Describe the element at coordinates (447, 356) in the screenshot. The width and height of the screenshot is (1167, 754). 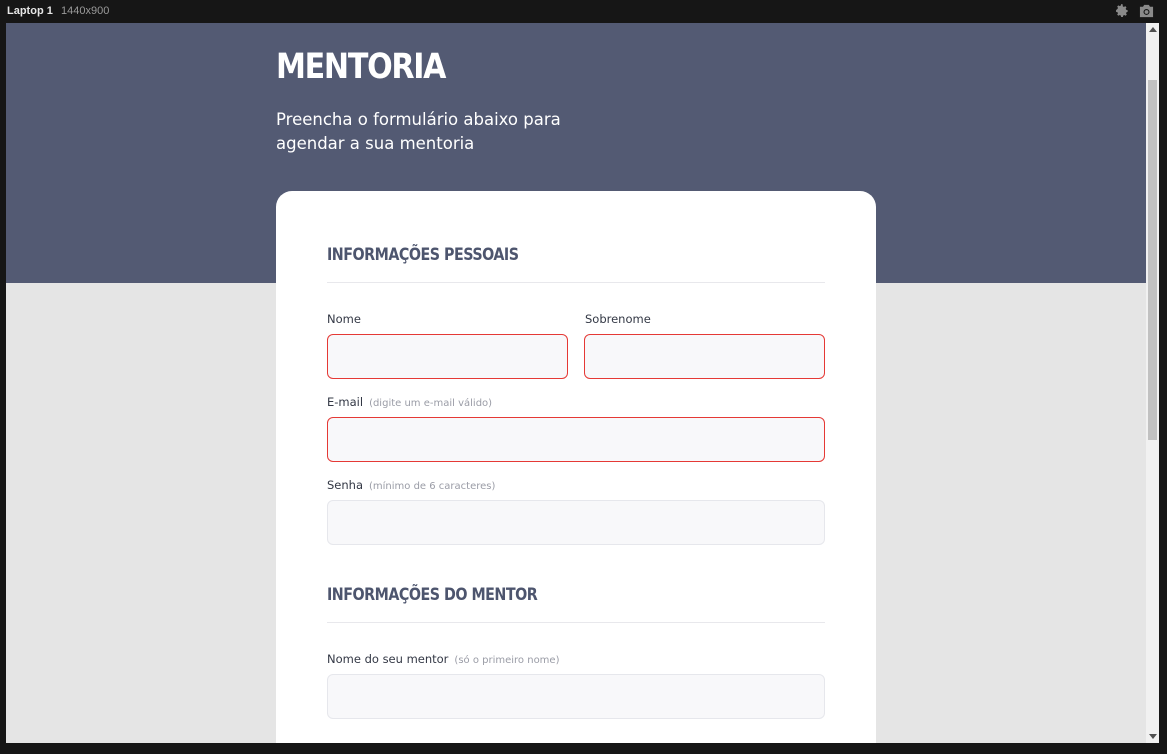
I see `first-name-input` at that location.